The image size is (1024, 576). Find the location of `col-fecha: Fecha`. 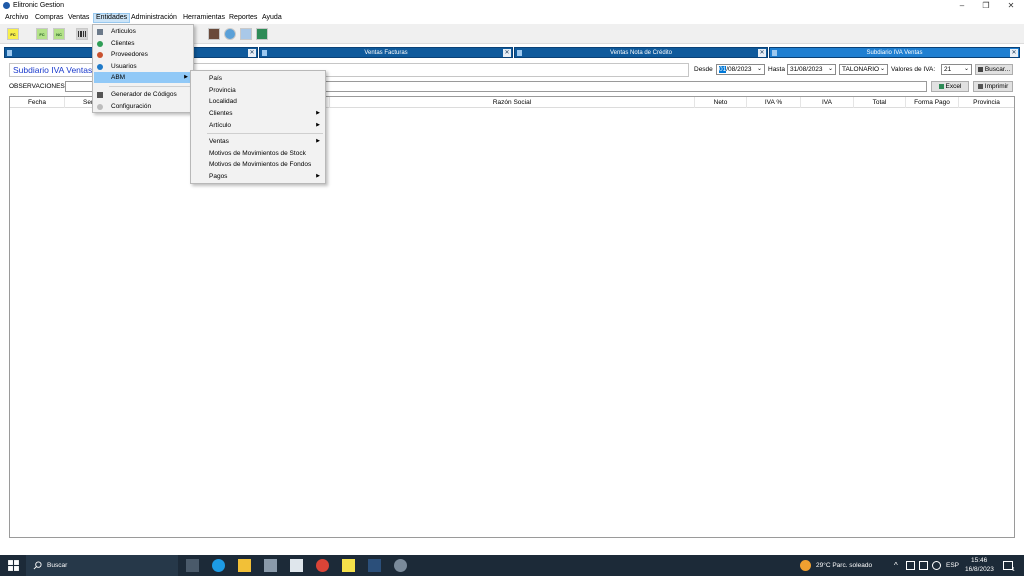

col-fecha: Fecha is located at coordinates (37, 102).